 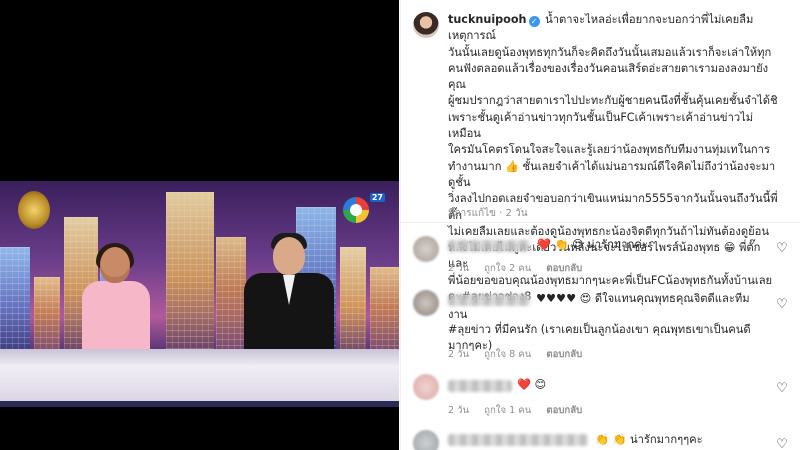 I want to click on royal-emblem-icon, so click(x=34, y=210).